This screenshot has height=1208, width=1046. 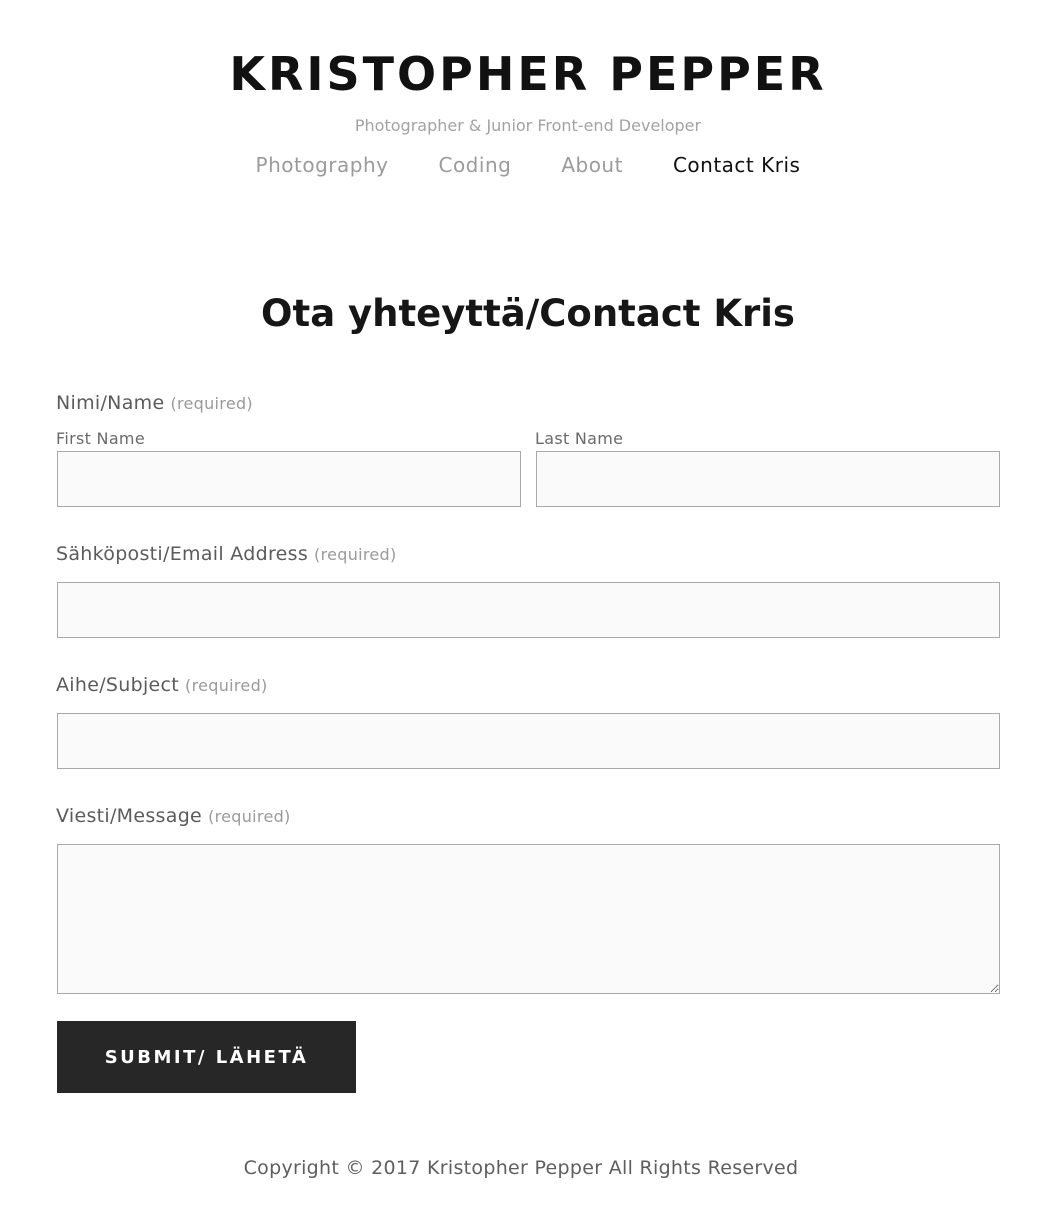 I want to click on name-label: Nimi/Name (required), so click(x=154, y=403).